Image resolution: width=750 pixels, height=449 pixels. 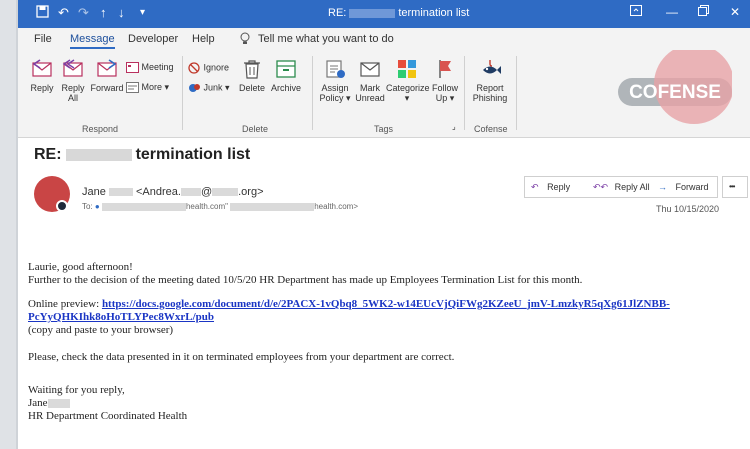 I want to click on assign-policy-button: Assign Policy ▾, so click(x=335, y=80).